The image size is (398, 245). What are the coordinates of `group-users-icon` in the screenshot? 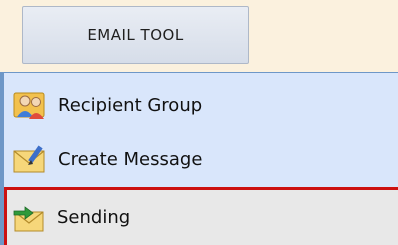 It's located at (29, 105).